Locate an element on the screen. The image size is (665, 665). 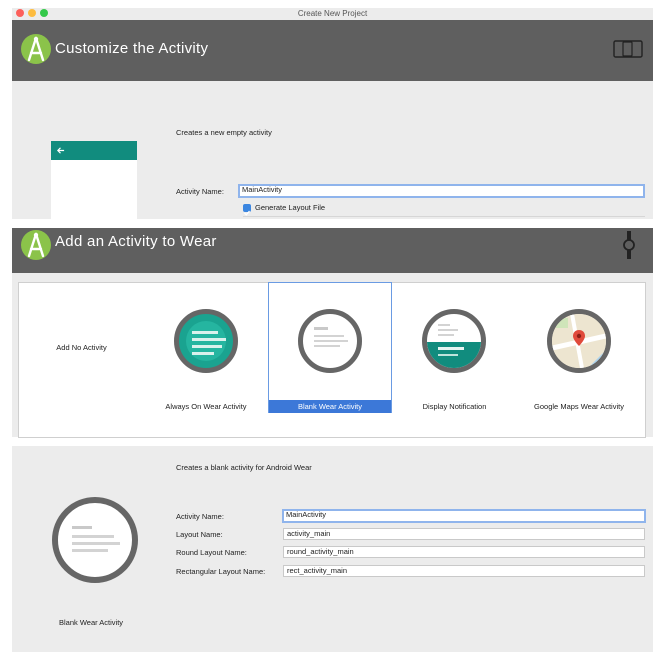
template-add-no-activity: Add No Activity is located at coordinates (81, 348).